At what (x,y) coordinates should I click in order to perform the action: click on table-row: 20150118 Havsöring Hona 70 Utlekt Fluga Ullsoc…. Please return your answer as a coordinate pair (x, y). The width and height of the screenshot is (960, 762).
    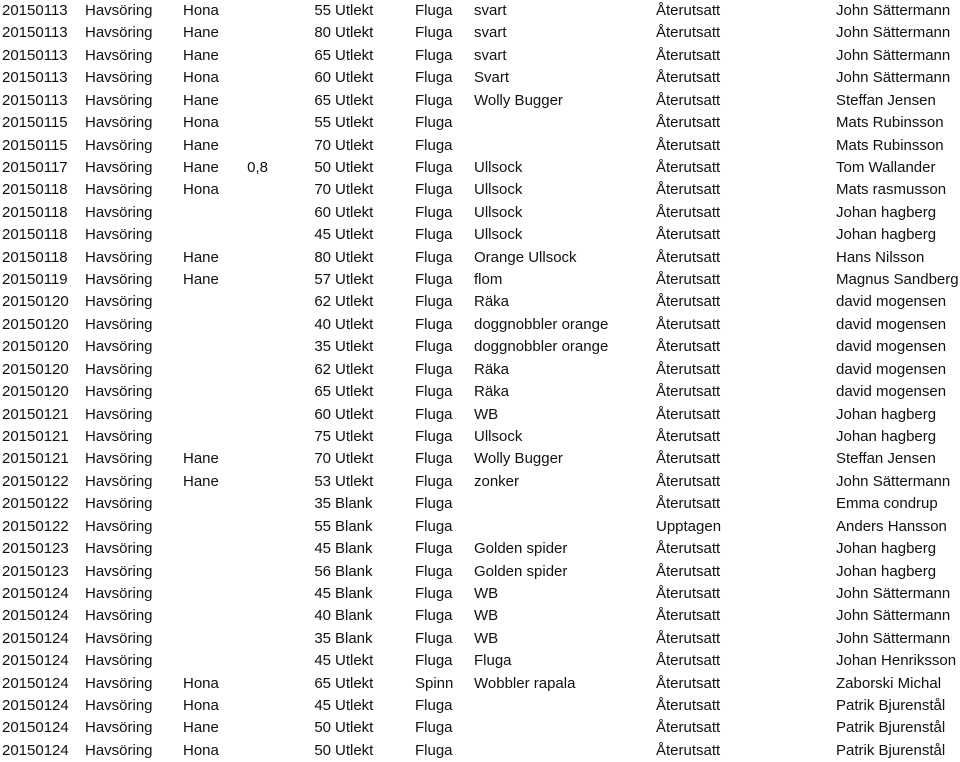
    Looking at the image, I should click on (480, 190).